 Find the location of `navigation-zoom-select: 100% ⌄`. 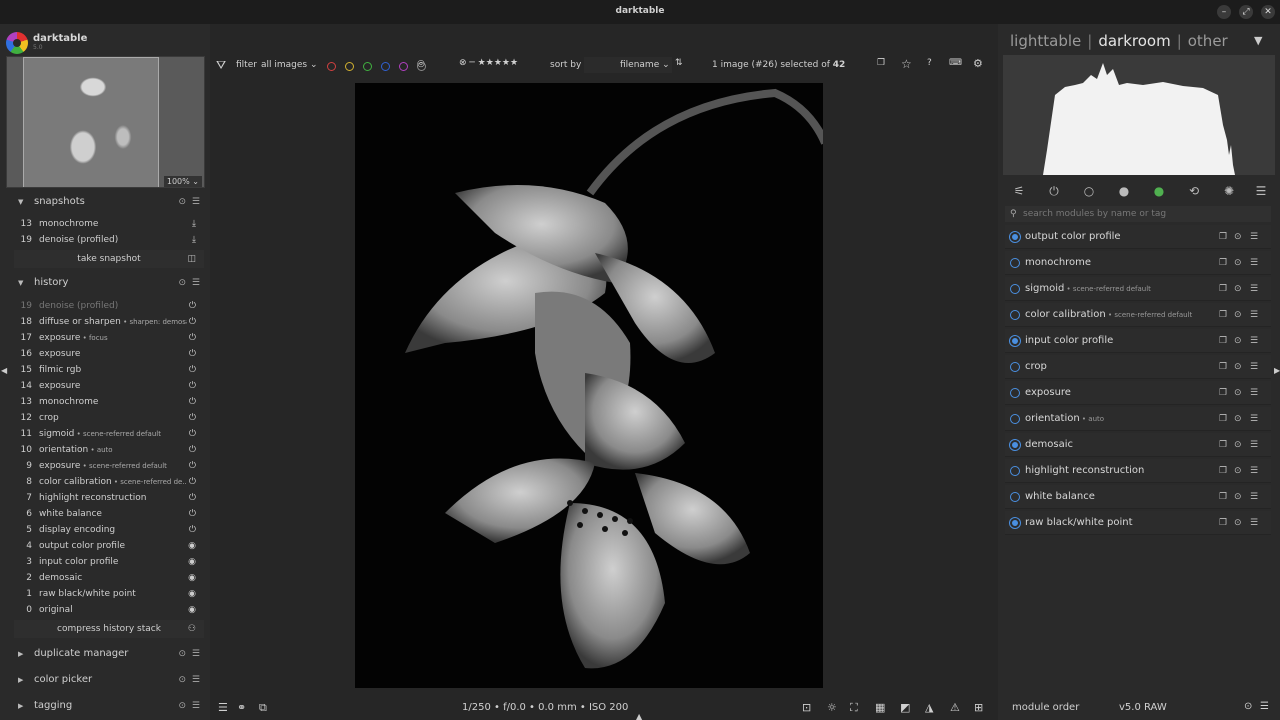

navigation-zoom-select: 100% ⌄ is located at coordinates (182, 181).